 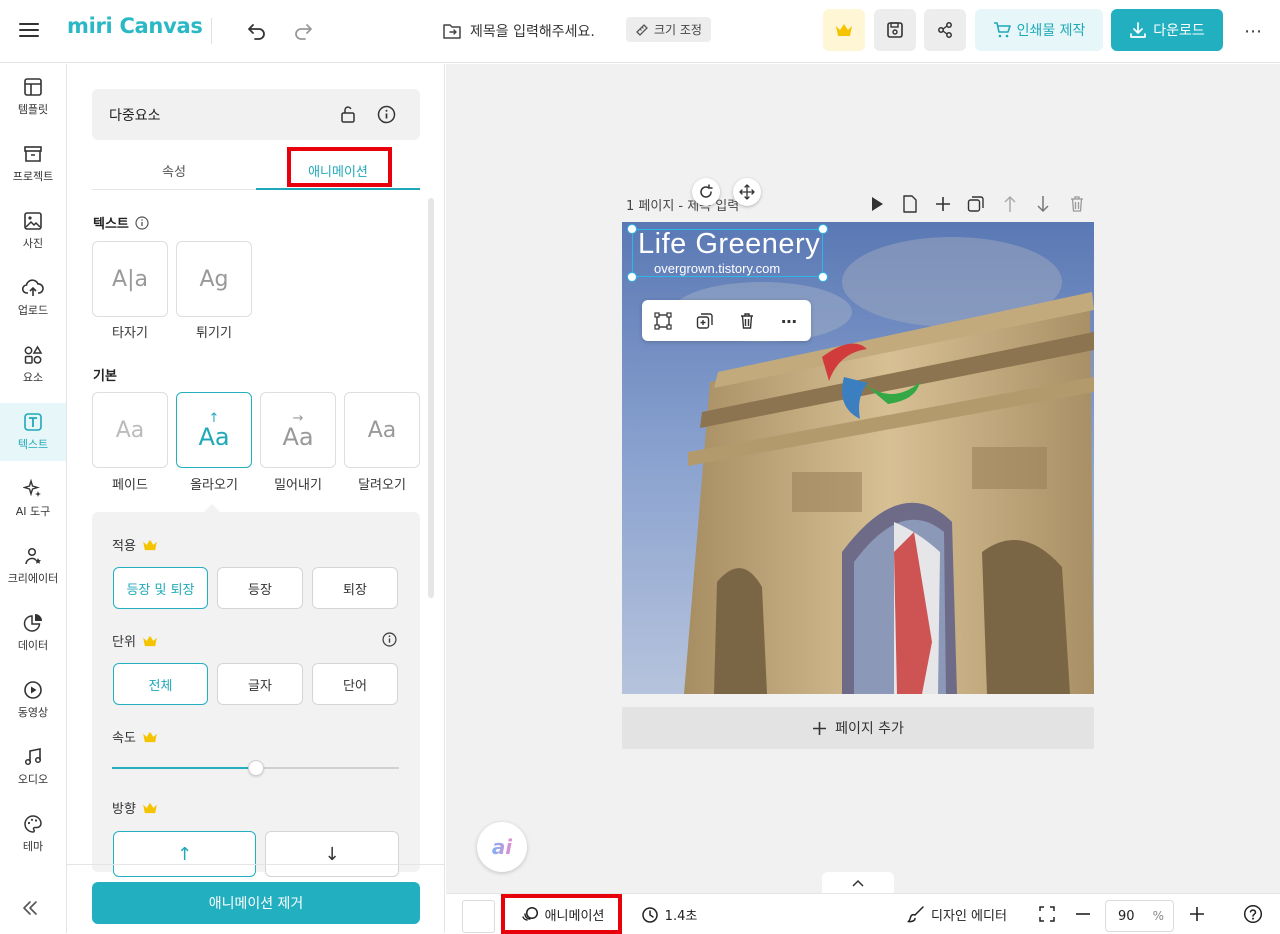 I want to click on anim-fly-in: Aa, so click(x=382, y=430).